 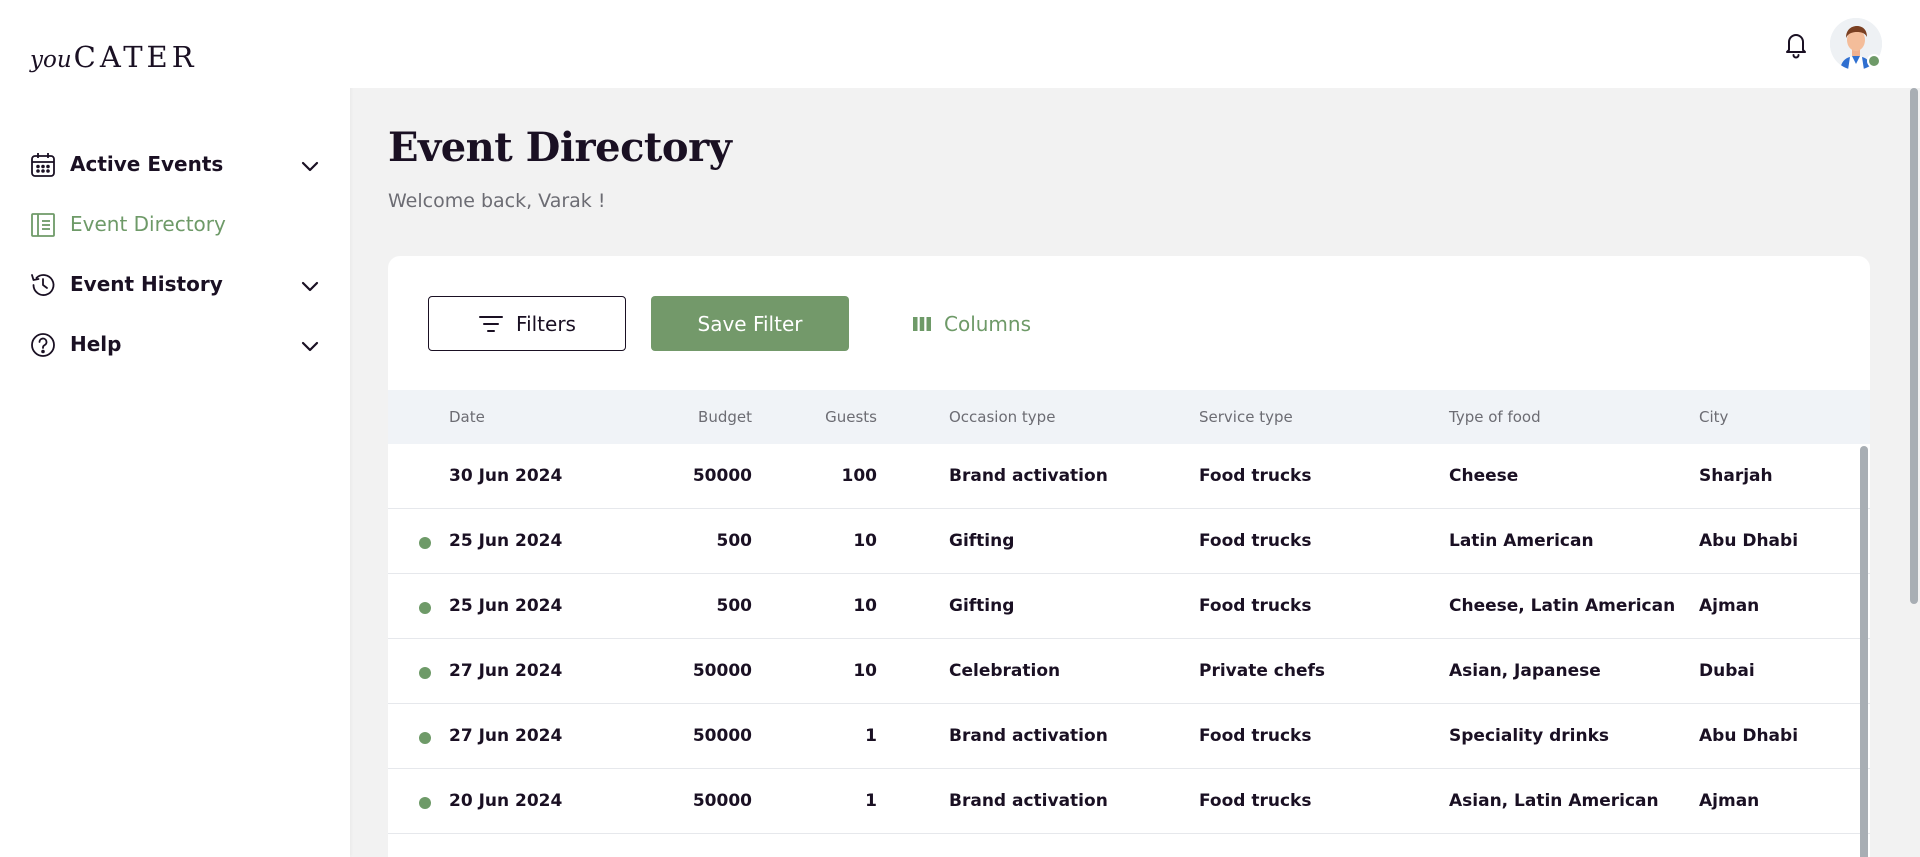 What do you see at coordinates (175, 344) in the screenshot?
I see `sidebar-item-help: Help` at bounding box center [175, 344].